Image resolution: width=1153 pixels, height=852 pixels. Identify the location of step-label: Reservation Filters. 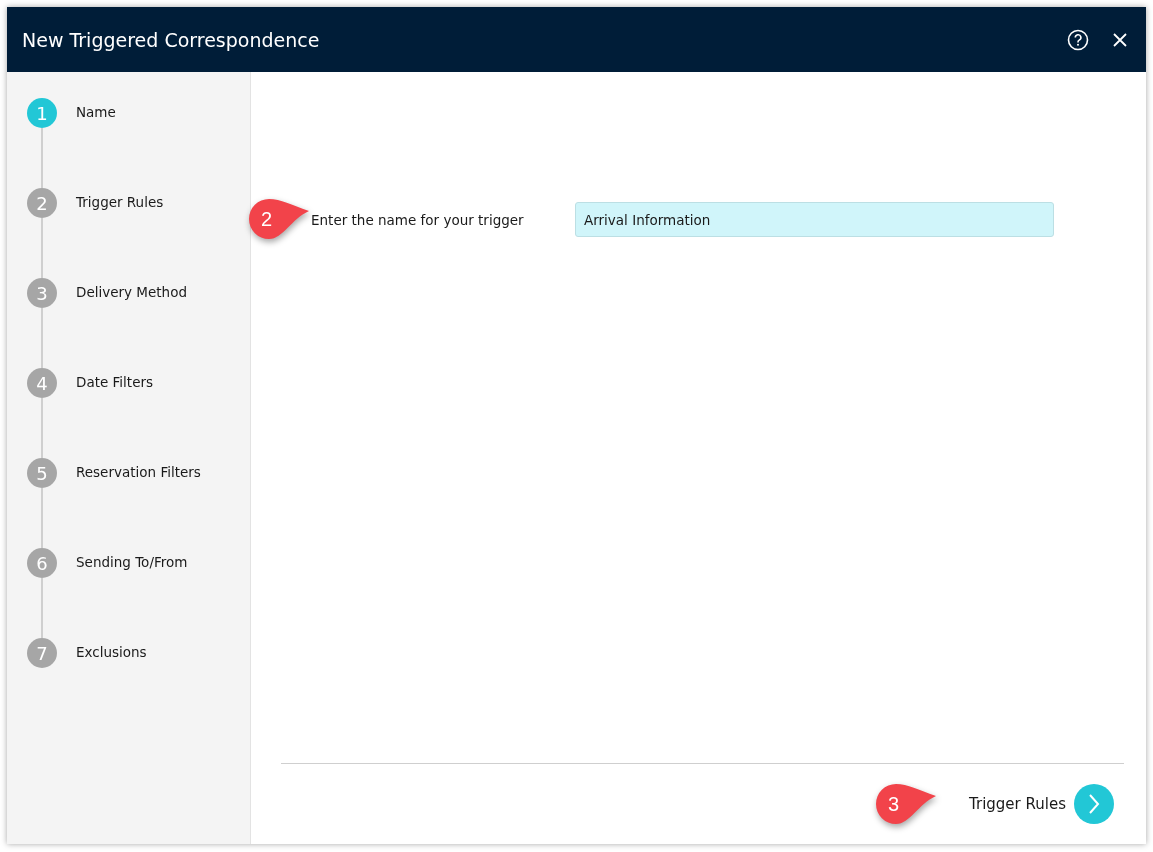
(138, 472).